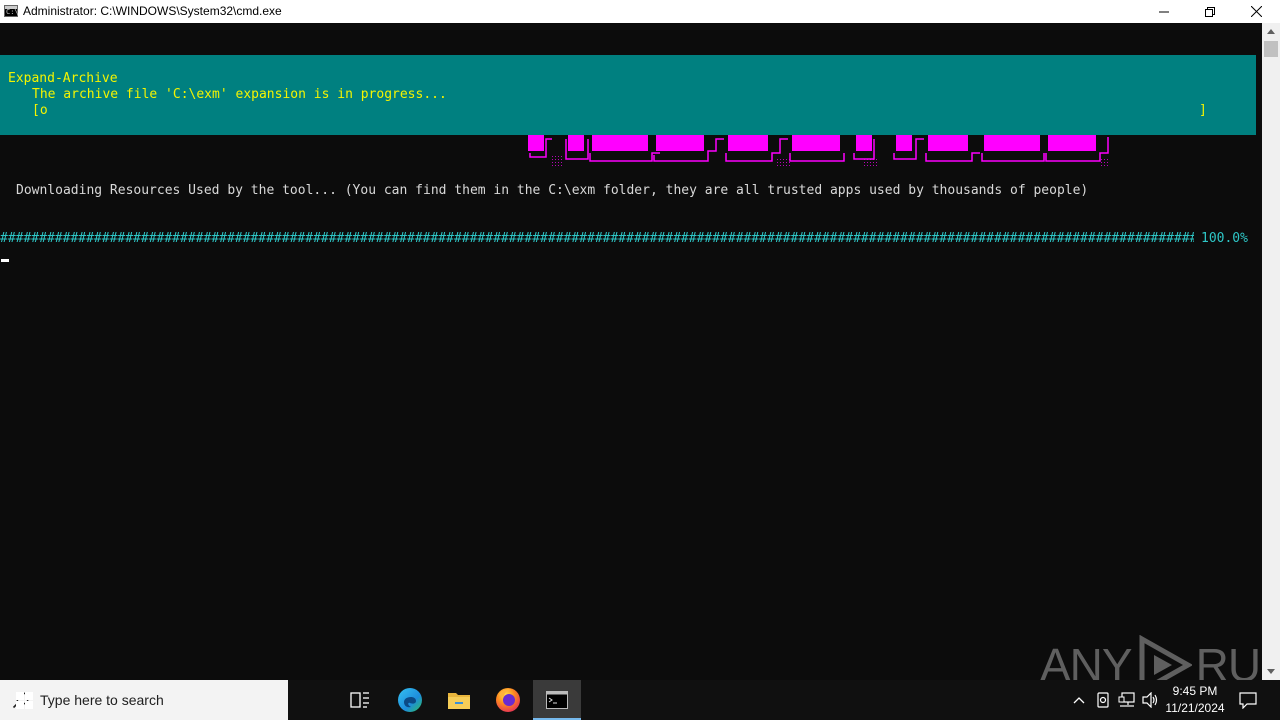  I want to click on network-icon, so click(1126, 699).